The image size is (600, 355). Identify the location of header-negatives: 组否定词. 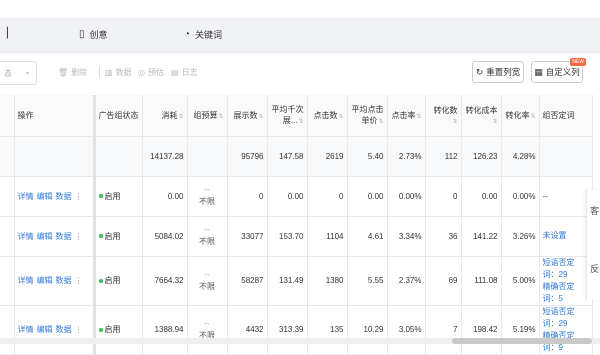
(566, 116).